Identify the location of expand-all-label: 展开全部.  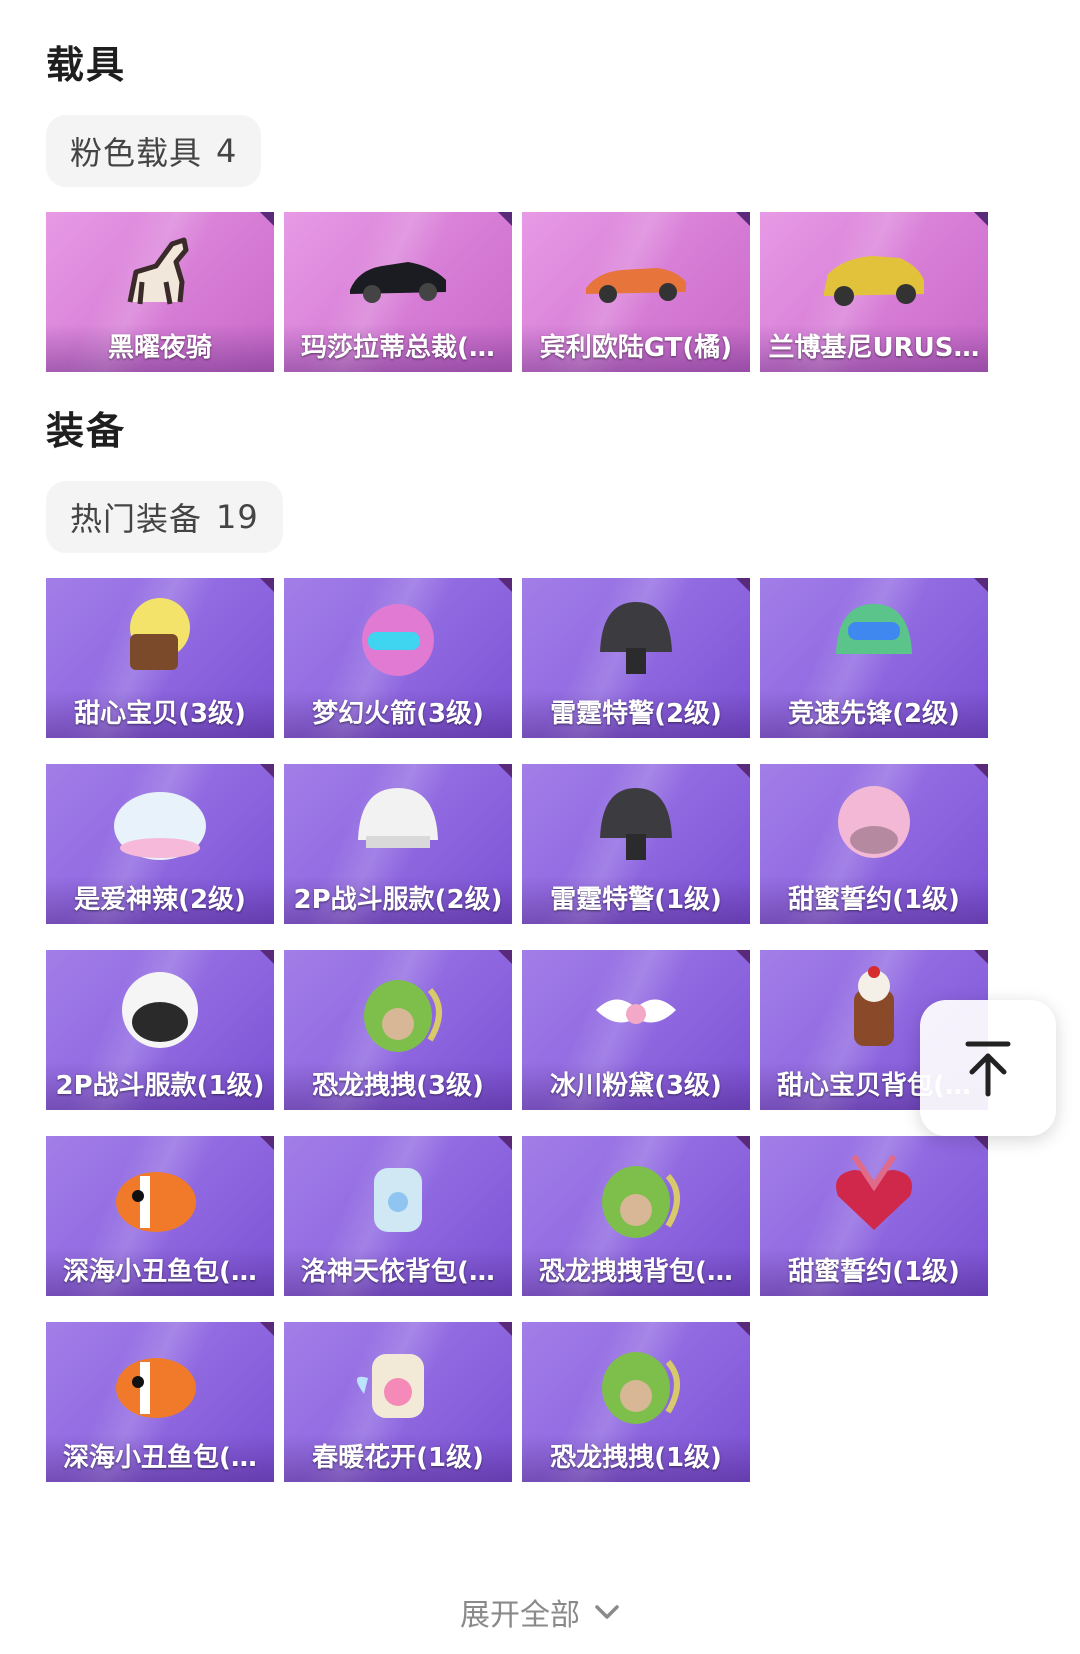
(520, 1615).